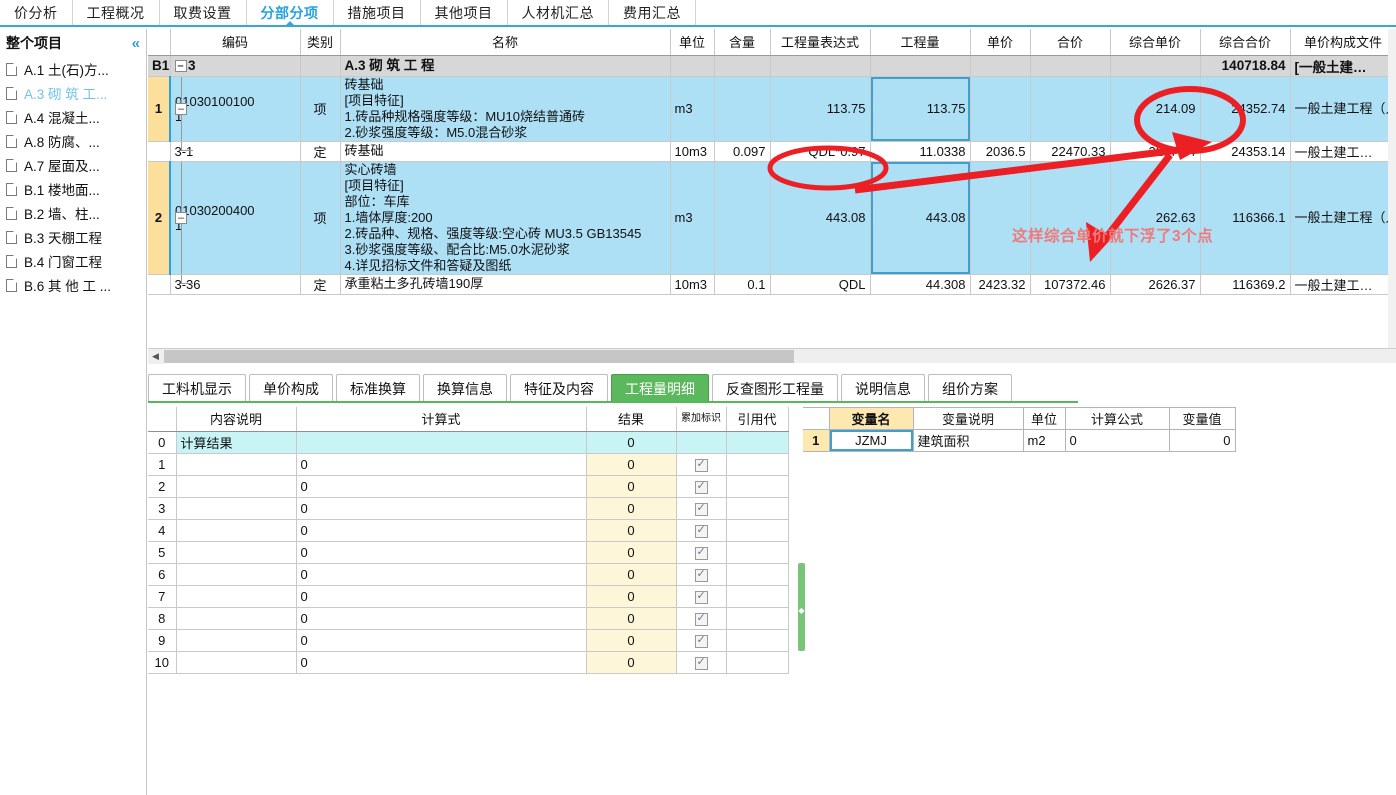 This screenshot has width=1396, height=795. I want to click on cell-name: 承重粘土多孔砖墙190厚, so click(505, 284).